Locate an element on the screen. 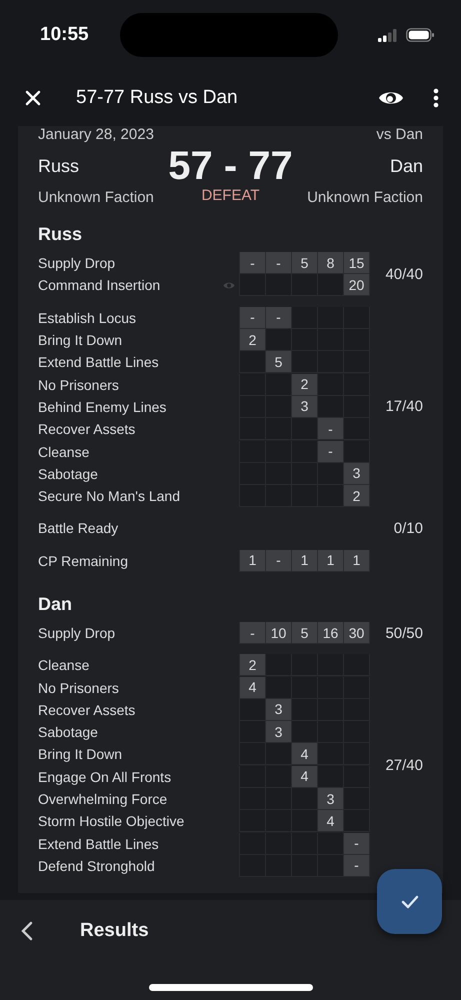  close-icon is located at coordinates (33, 98).